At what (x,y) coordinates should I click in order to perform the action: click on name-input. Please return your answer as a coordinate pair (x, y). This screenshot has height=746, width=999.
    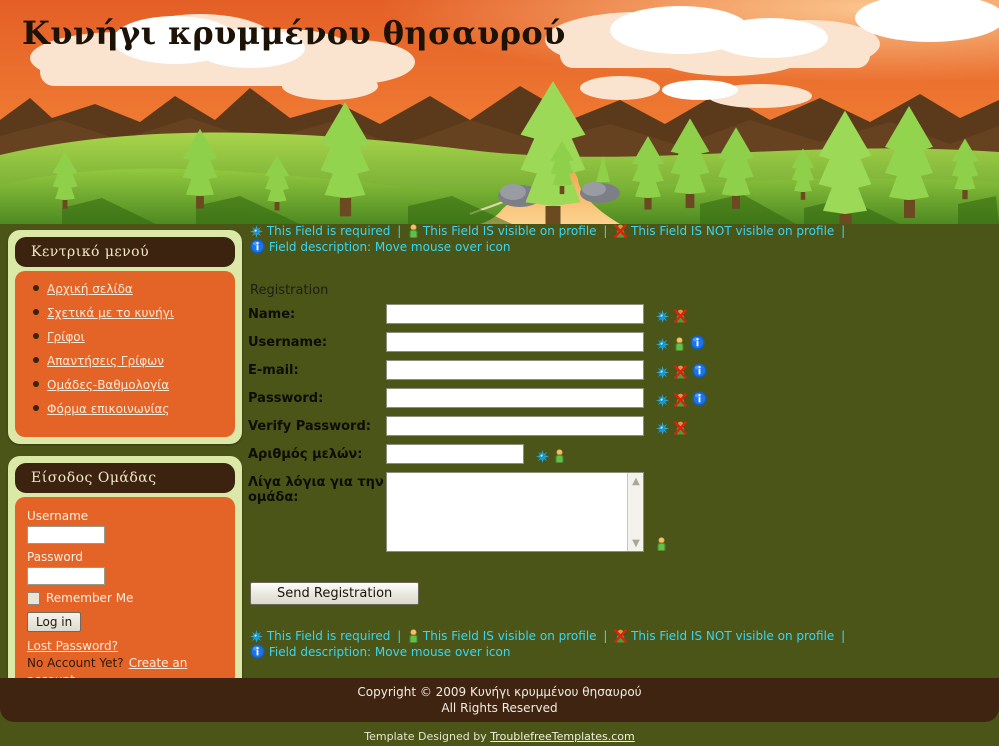
    Looking at the image, I should click on (515, 314).